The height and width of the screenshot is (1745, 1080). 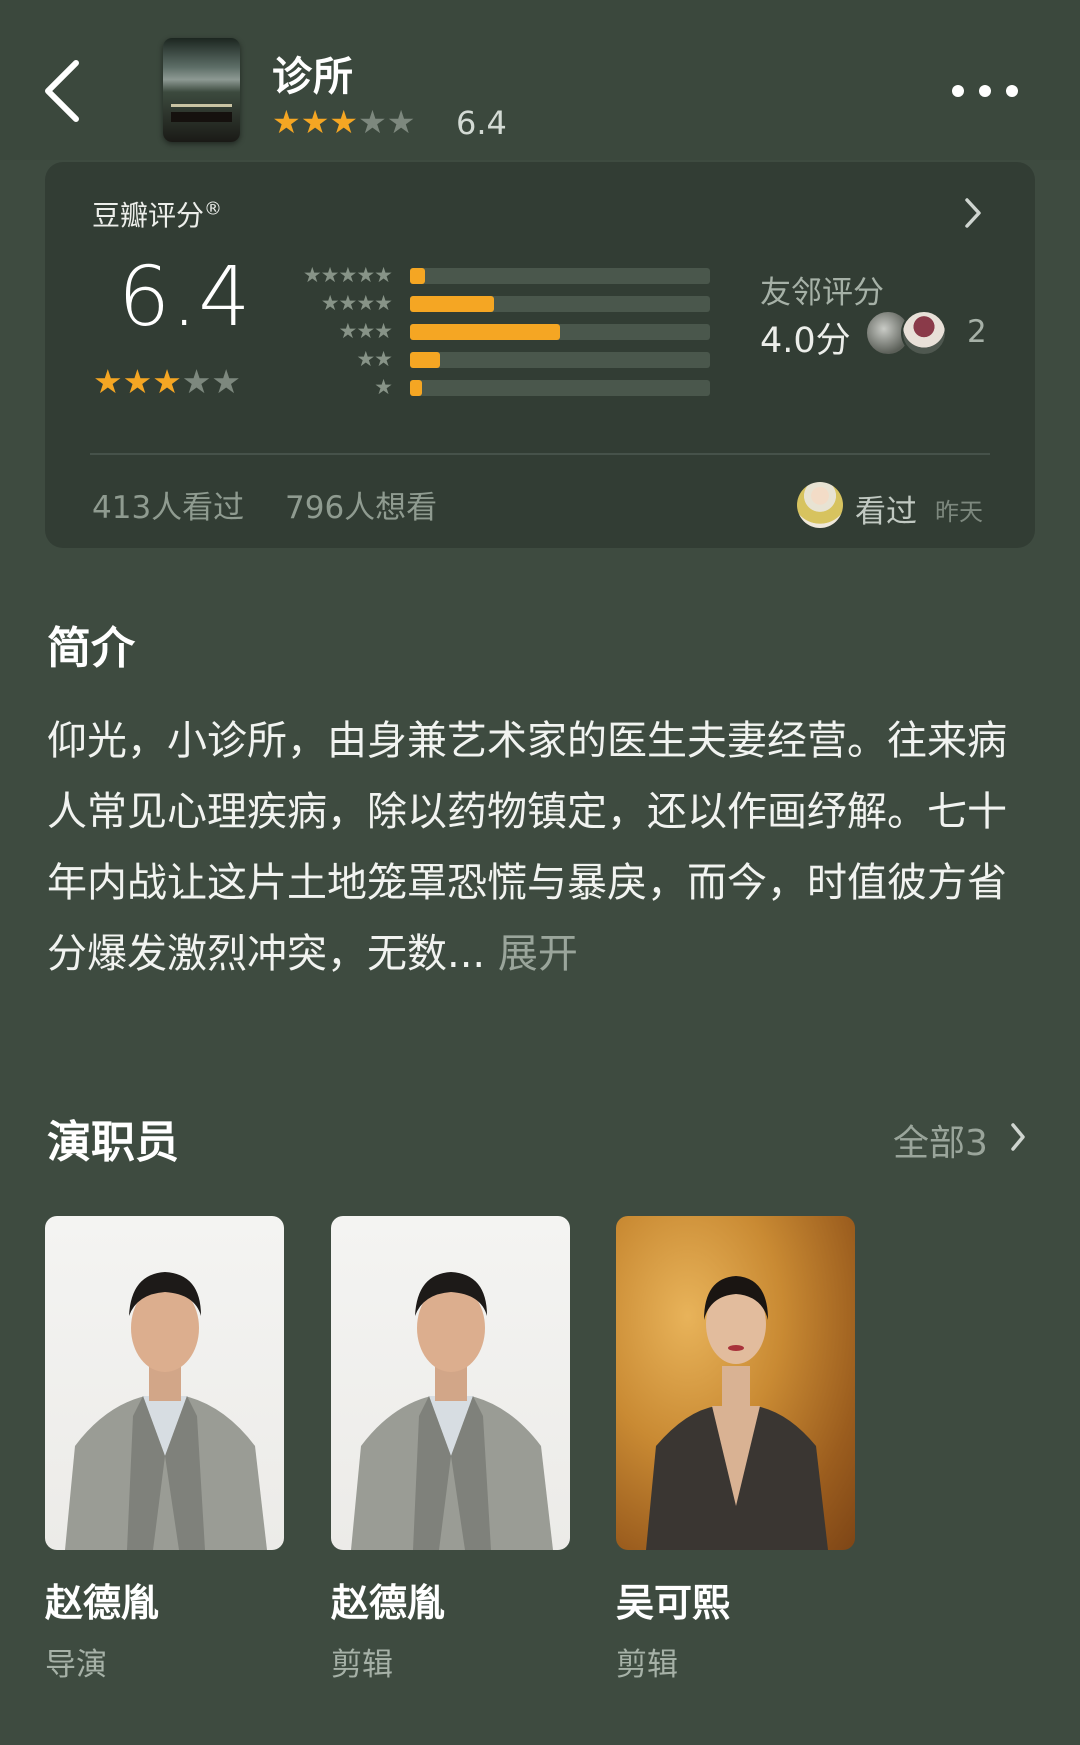 I want to click on distribution-star-label: ★★, so click(x=374, y=359).